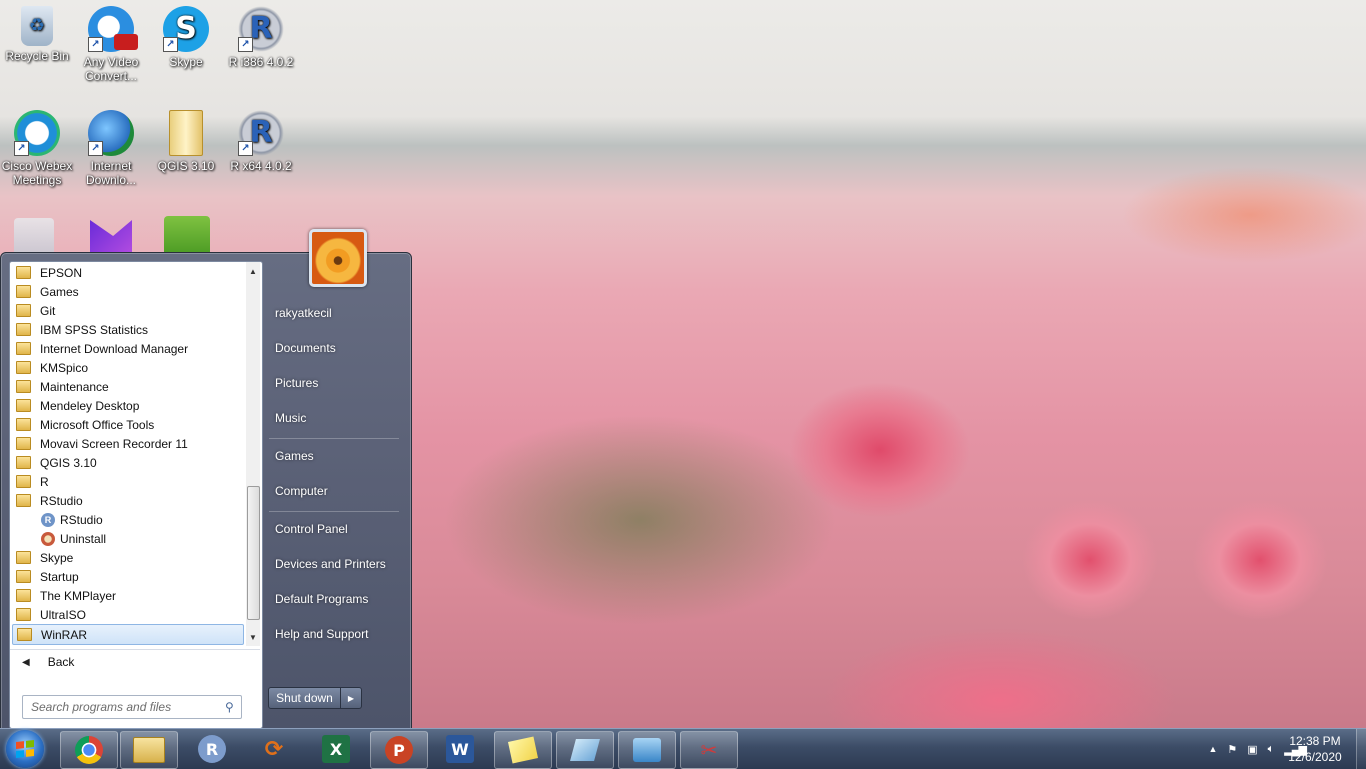 This screenshot has height=769, width=1366. I want to click on program-folder-kmspico: KMSpico, so click(127, 367).